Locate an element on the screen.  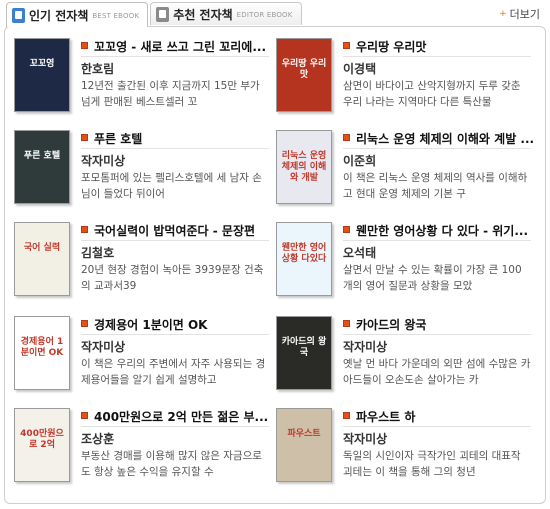
book-cover: 파우스트 is located at coordinates (304, 445).